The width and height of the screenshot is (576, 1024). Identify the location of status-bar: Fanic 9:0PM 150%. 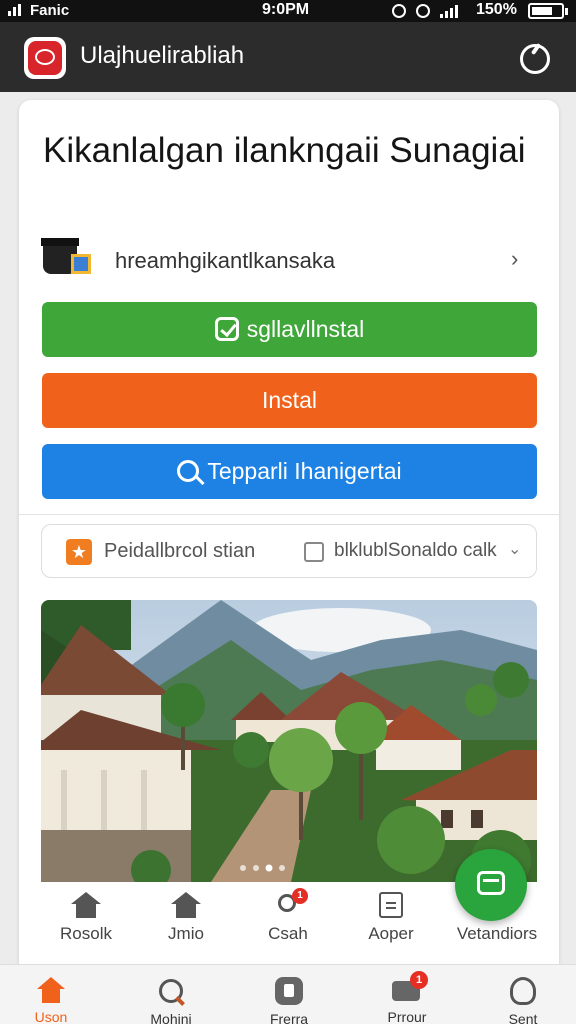
(288, 11).